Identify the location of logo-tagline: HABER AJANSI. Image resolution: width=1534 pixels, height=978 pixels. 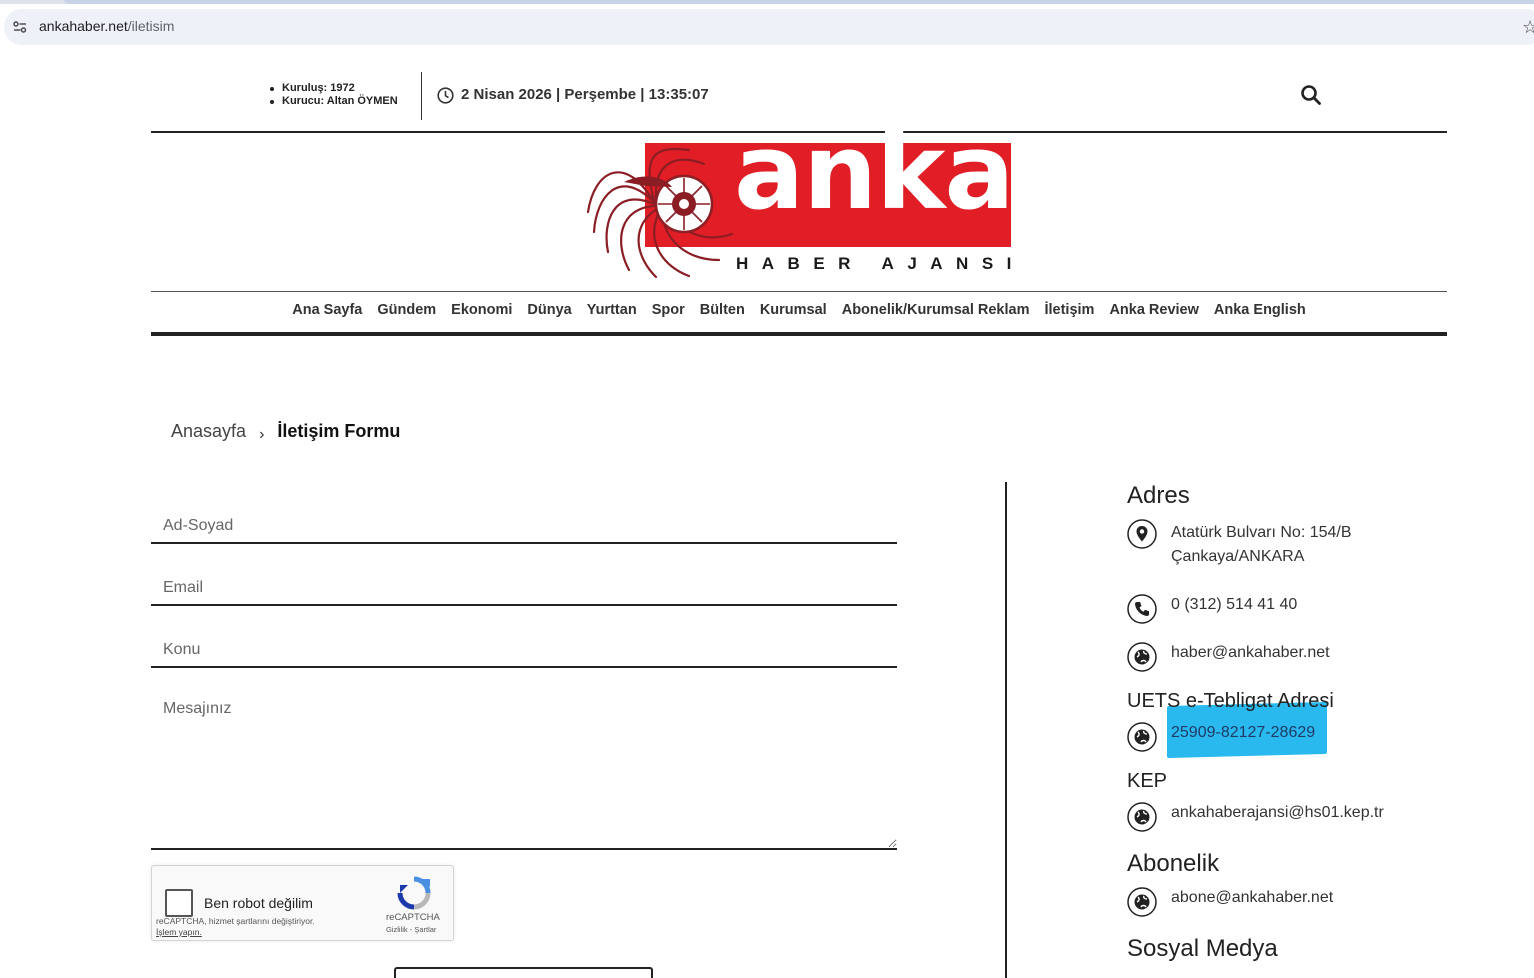
(880, 263).